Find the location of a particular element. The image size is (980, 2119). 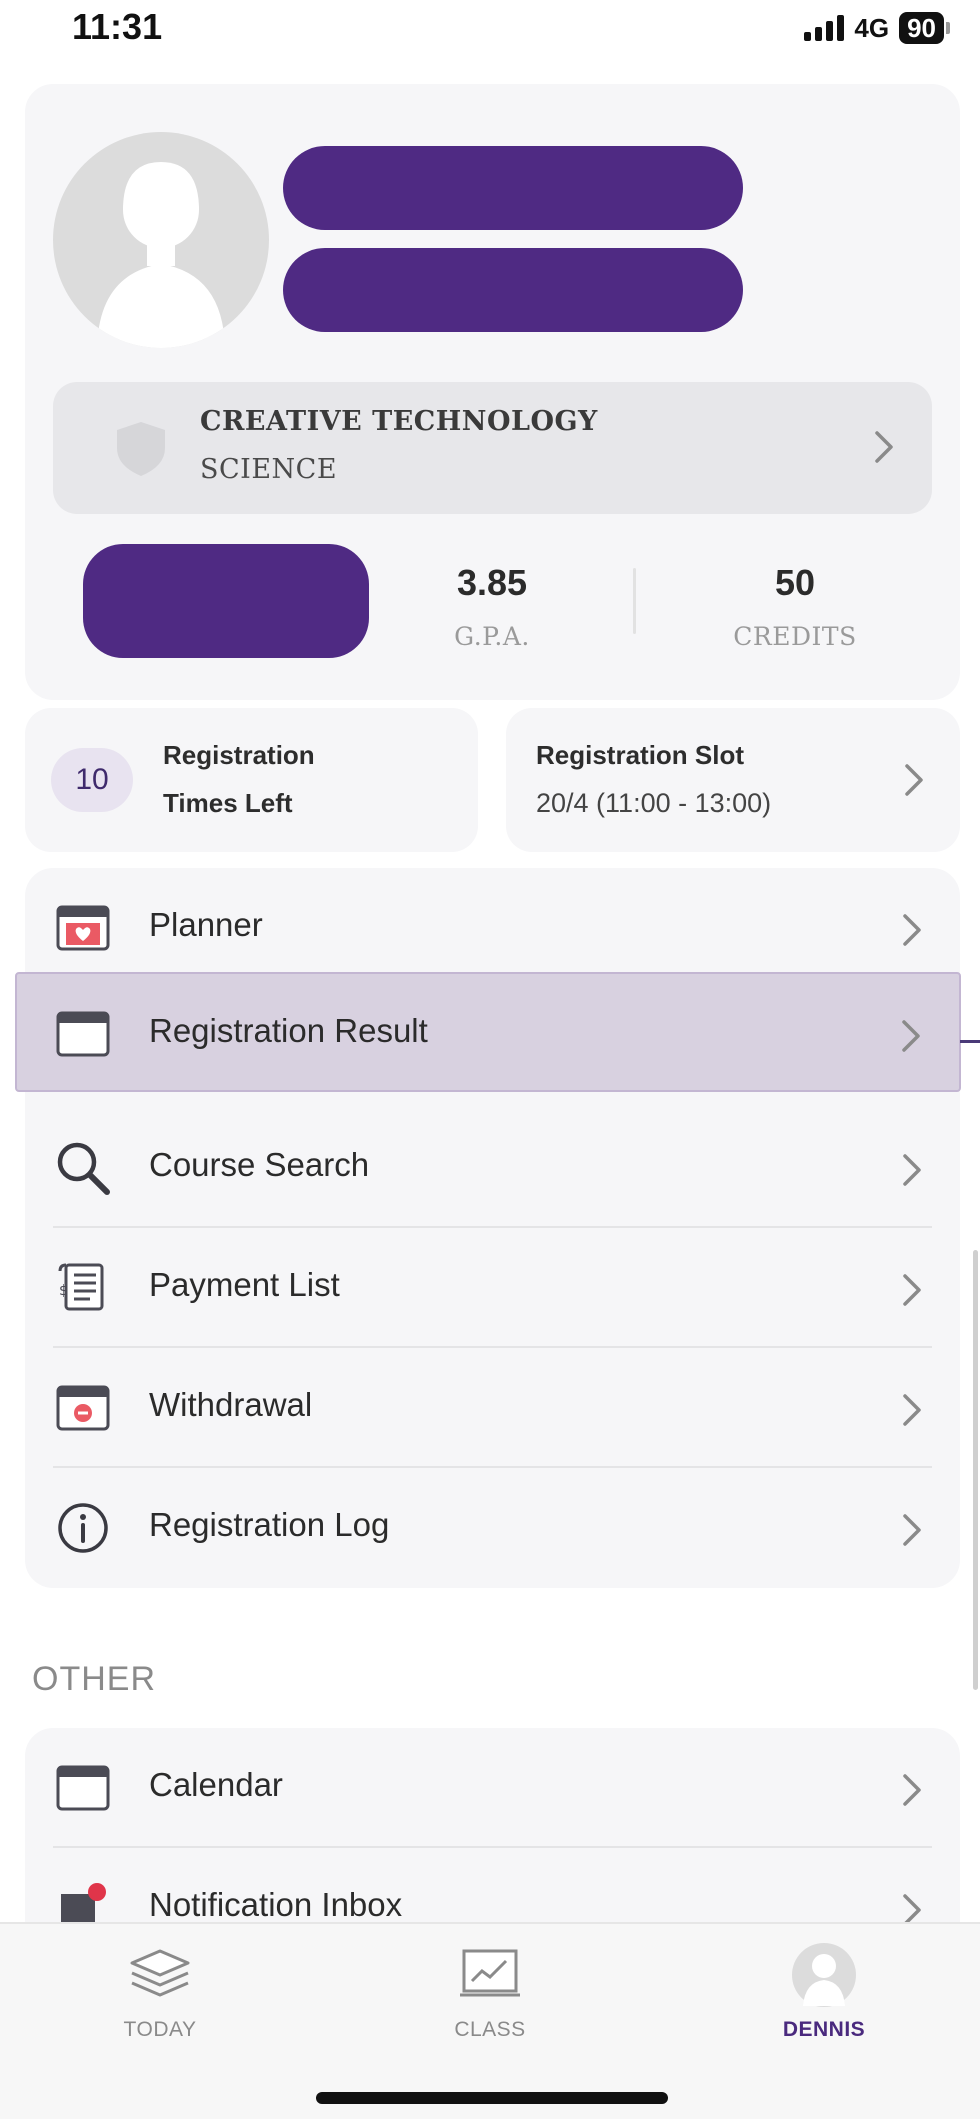

redacted-name is located at coordinates (513, 188).